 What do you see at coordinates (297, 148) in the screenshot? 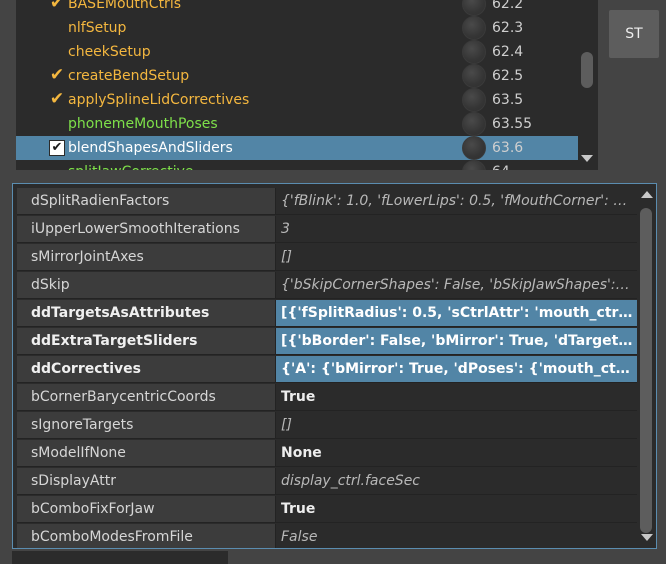
I see `step-row: ✔ blendShapesAndSliders 63.6` at bounding box center [297, 148].